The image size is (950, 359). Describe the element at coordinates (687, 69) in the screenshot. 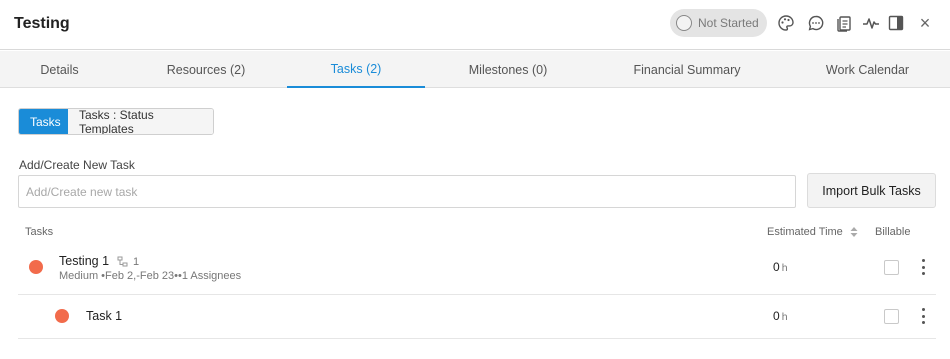

I see `tab-financial-summary: Financial Summary` at that location.